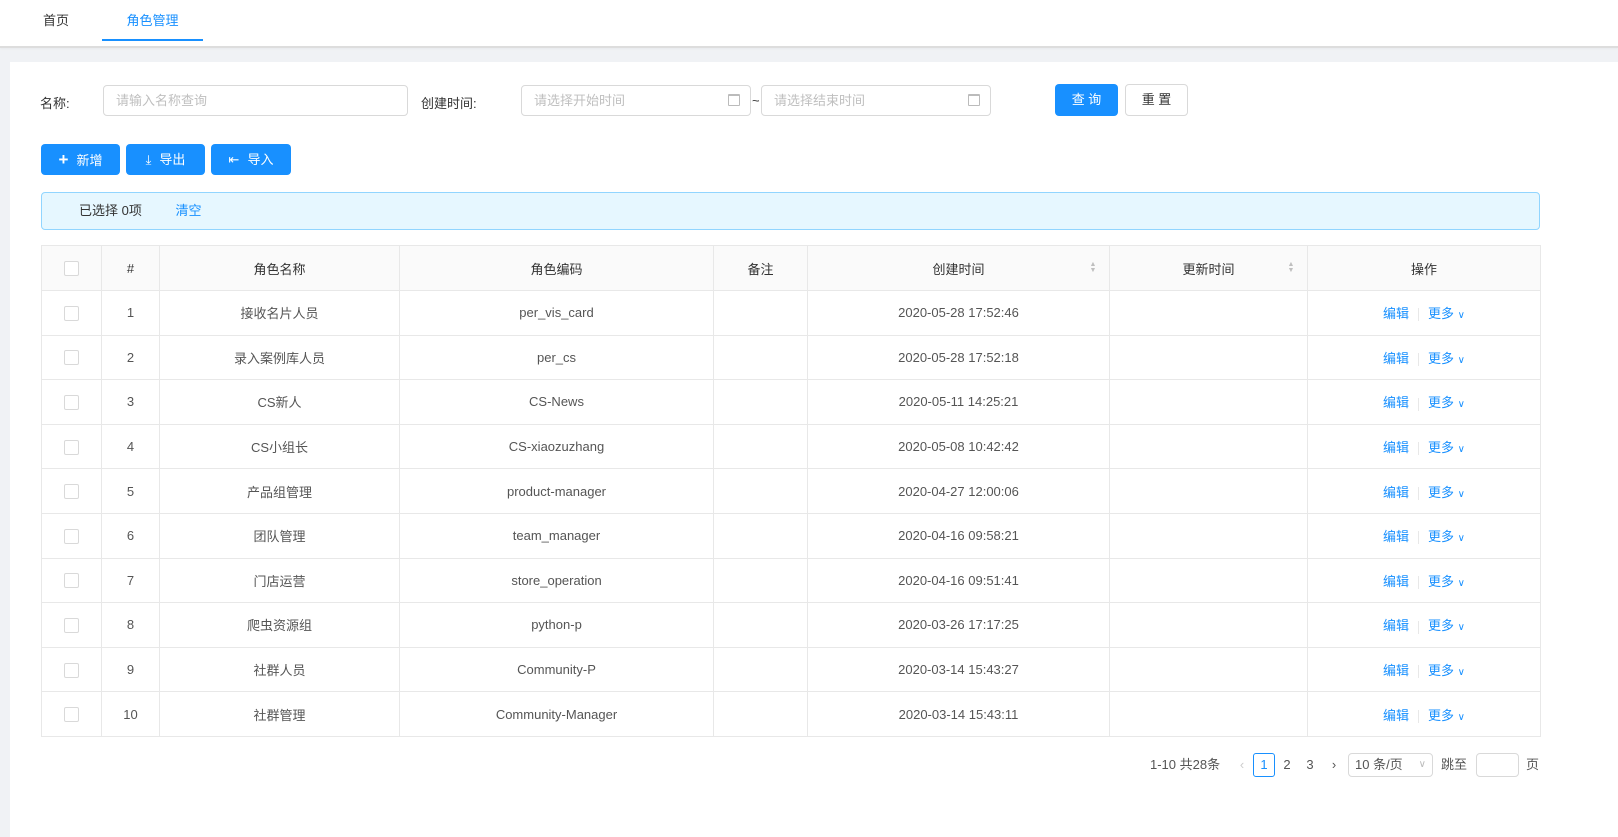  What do you see at coordinates (556, 402) in the screenshot?
I see `role-code: CS-News` at bounding box center [556, 402].